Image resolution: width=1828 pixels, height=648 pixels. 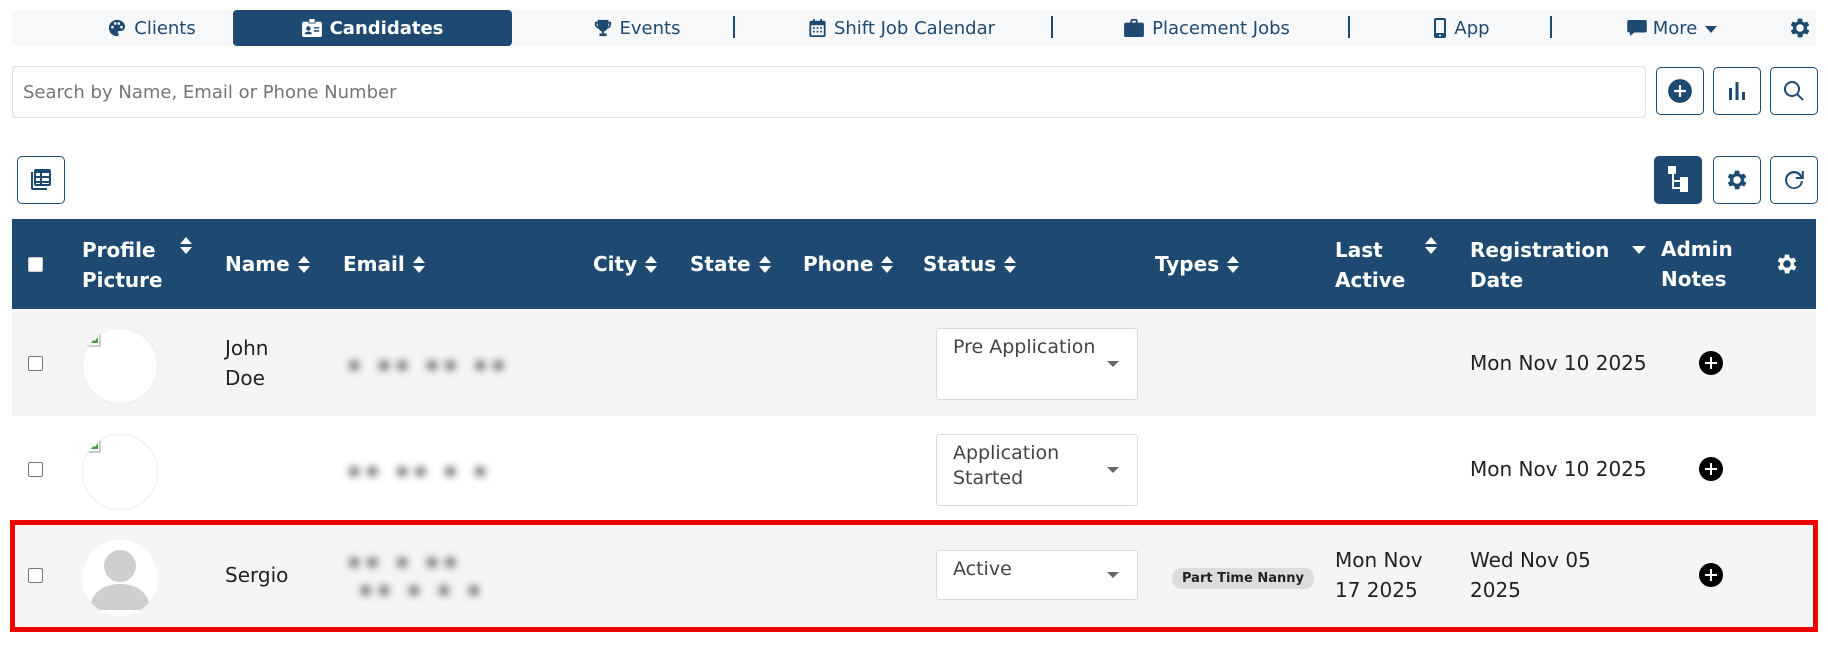 I want to click on header-city: City, so click(x=625, y=264).